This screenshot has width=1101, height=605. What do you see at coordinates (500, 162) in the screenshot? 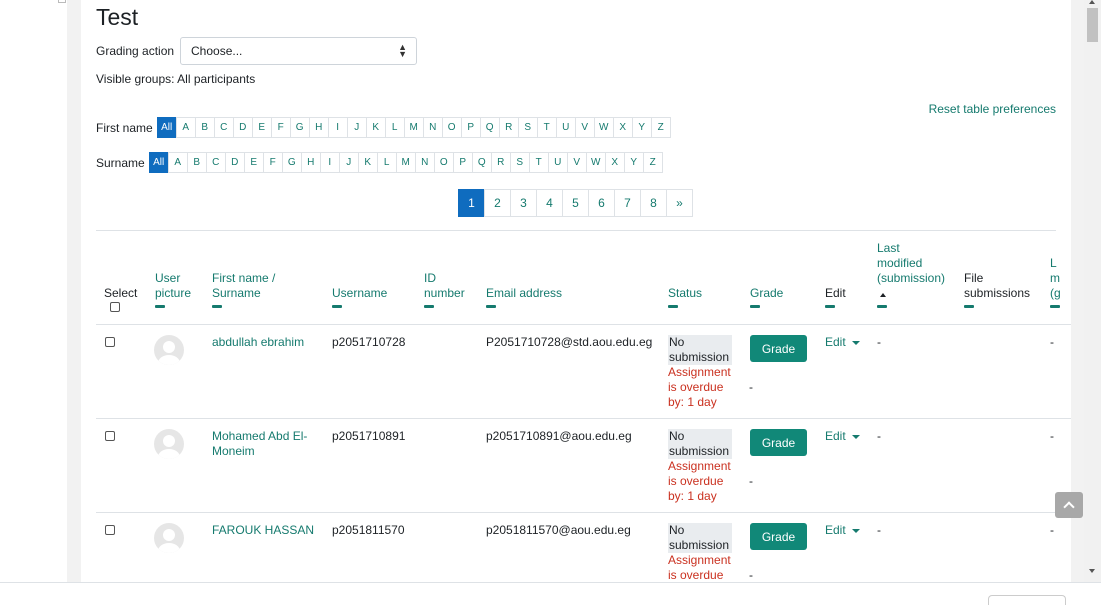
I see `surname-initial-r: R` at bounding box center [500, 162].